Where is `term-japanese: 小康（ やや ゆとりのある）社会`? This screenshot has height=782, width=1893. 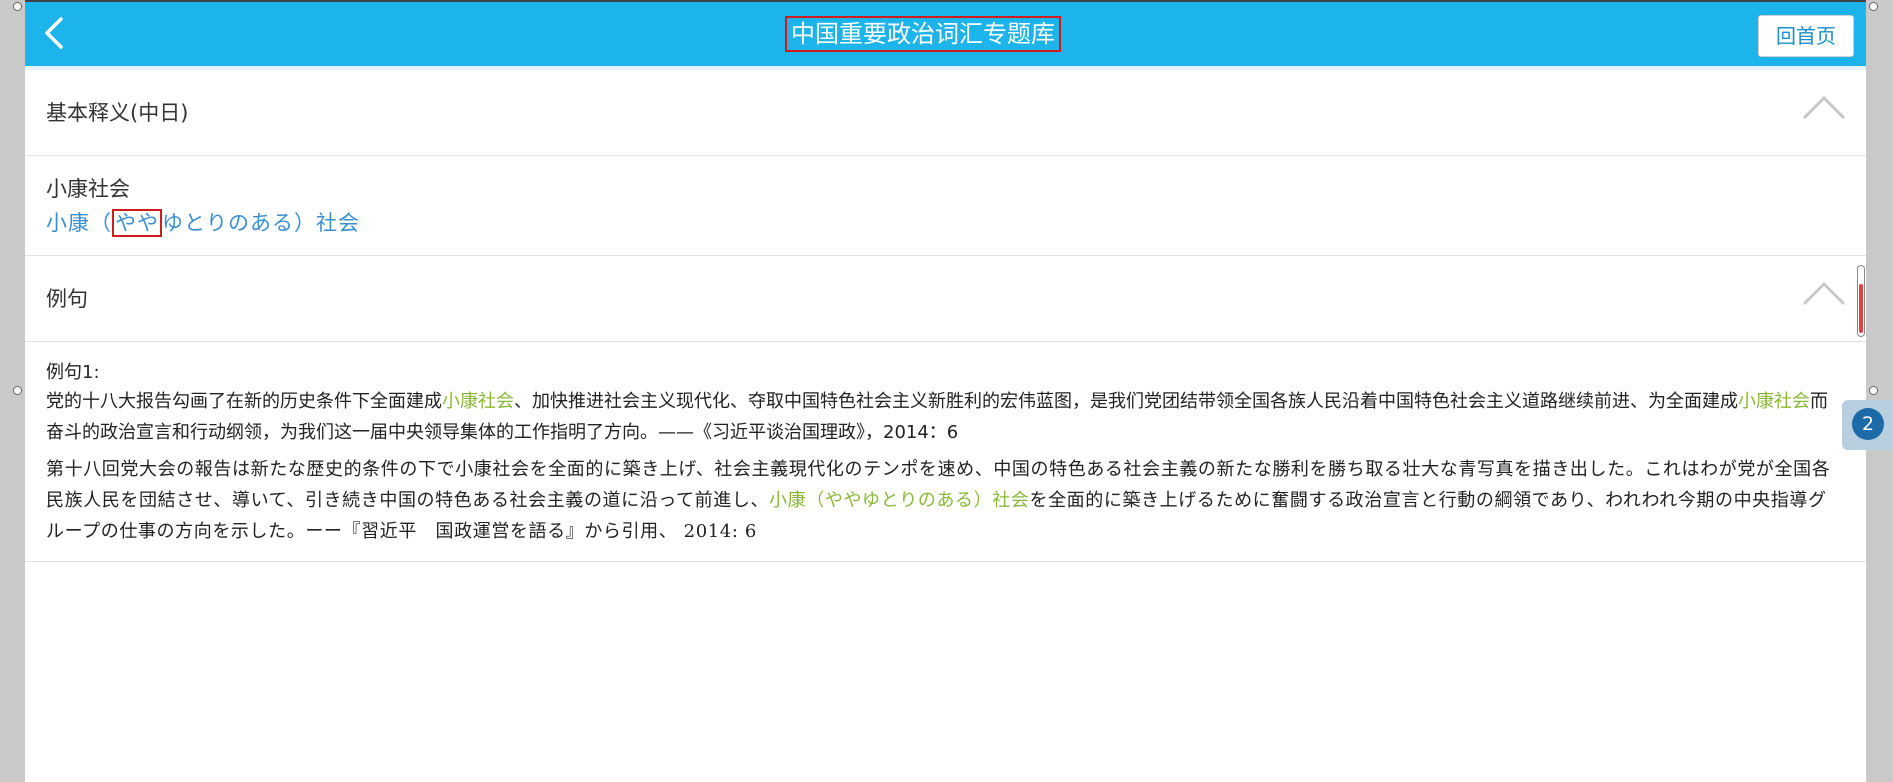 term-japanese: 小康（ やや ゆとりのある）社会 is located at coordinates (945, 223).